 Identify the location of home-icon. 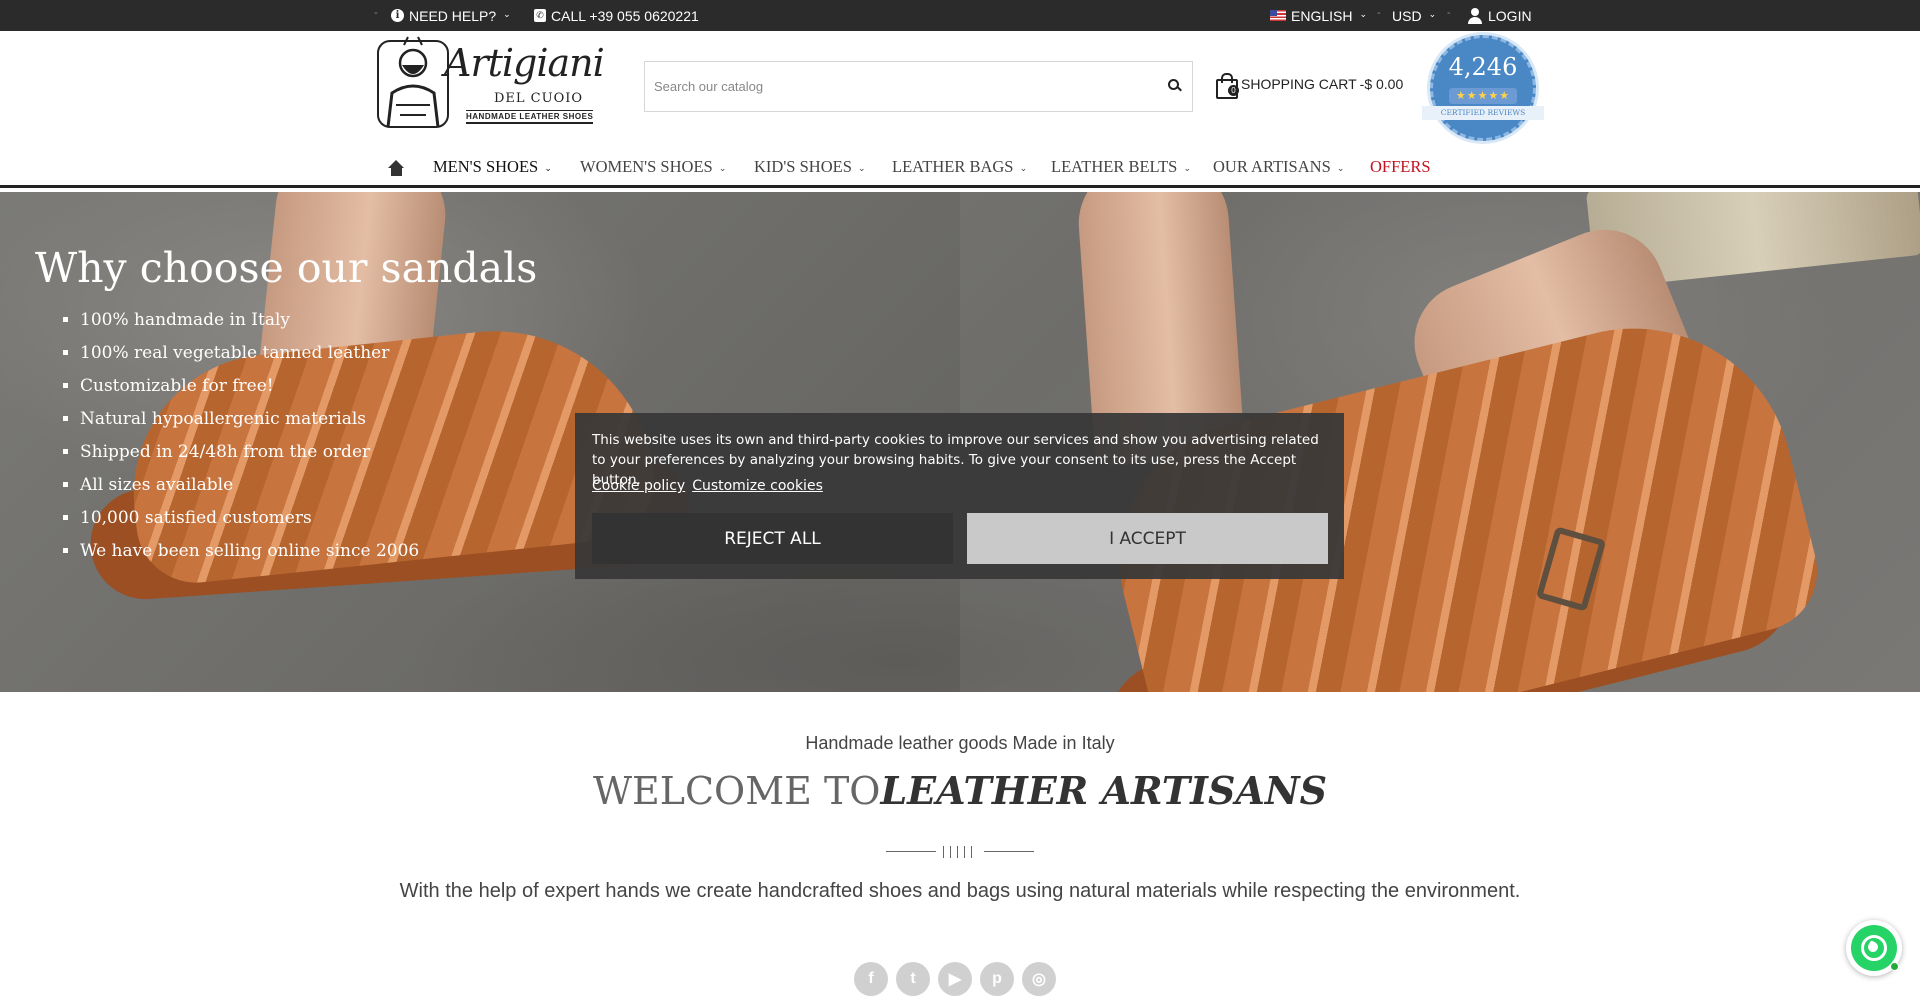
(396, 168).